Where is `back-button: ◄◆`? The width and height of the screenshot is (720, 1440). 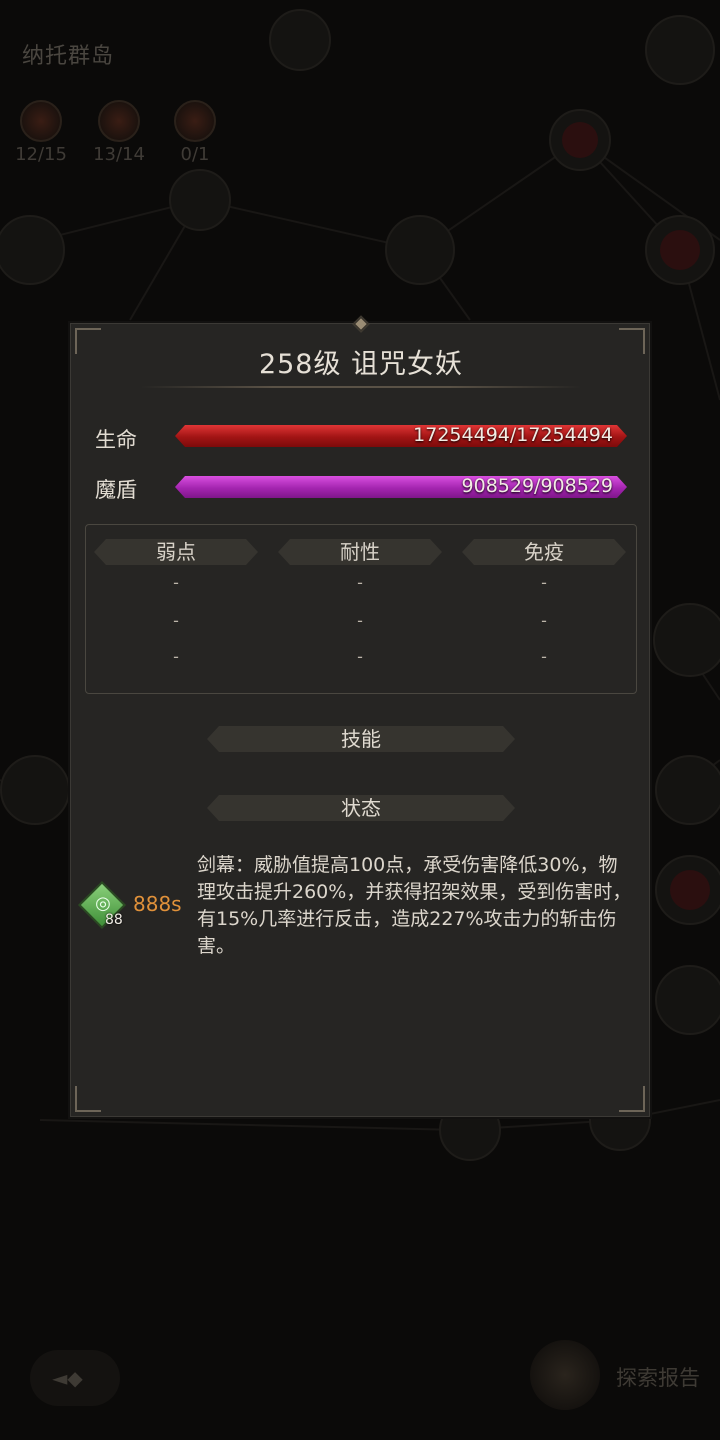
back-button: ◄◆ is located at coordinates (75, 1378).